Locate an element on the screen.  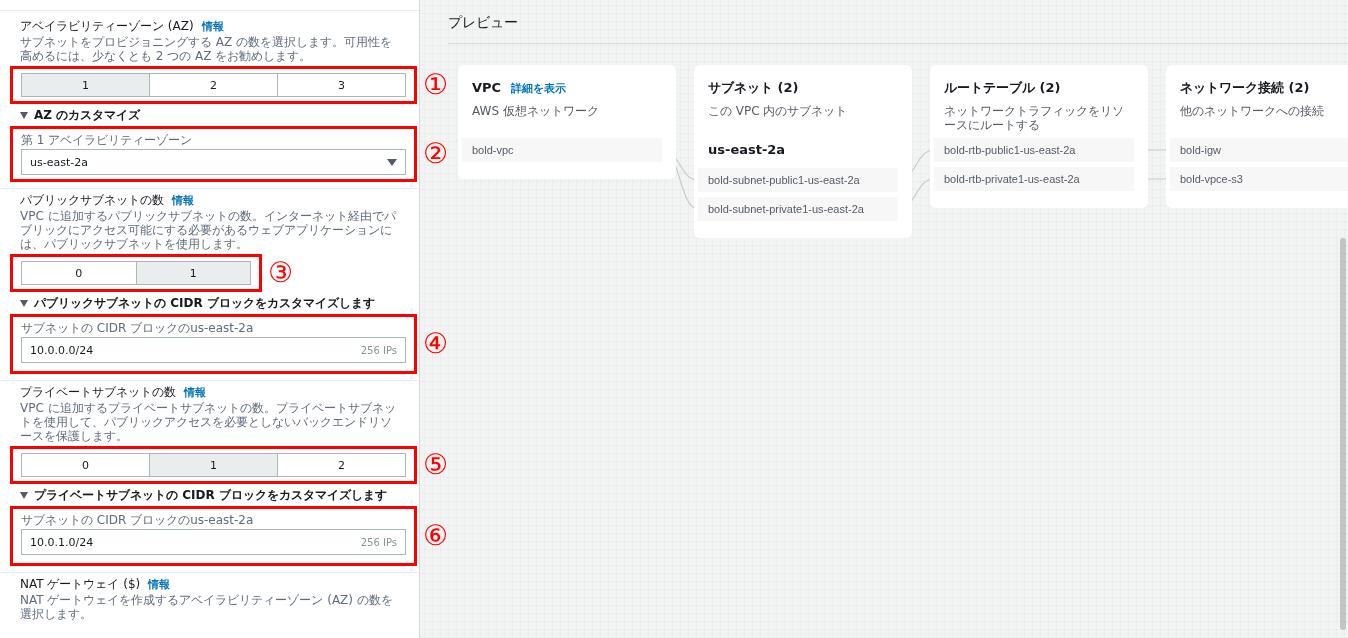
expander-label: パブリックサブネットの CIDR ブロックをカスタマイズします is located at coordinates (204, 303).